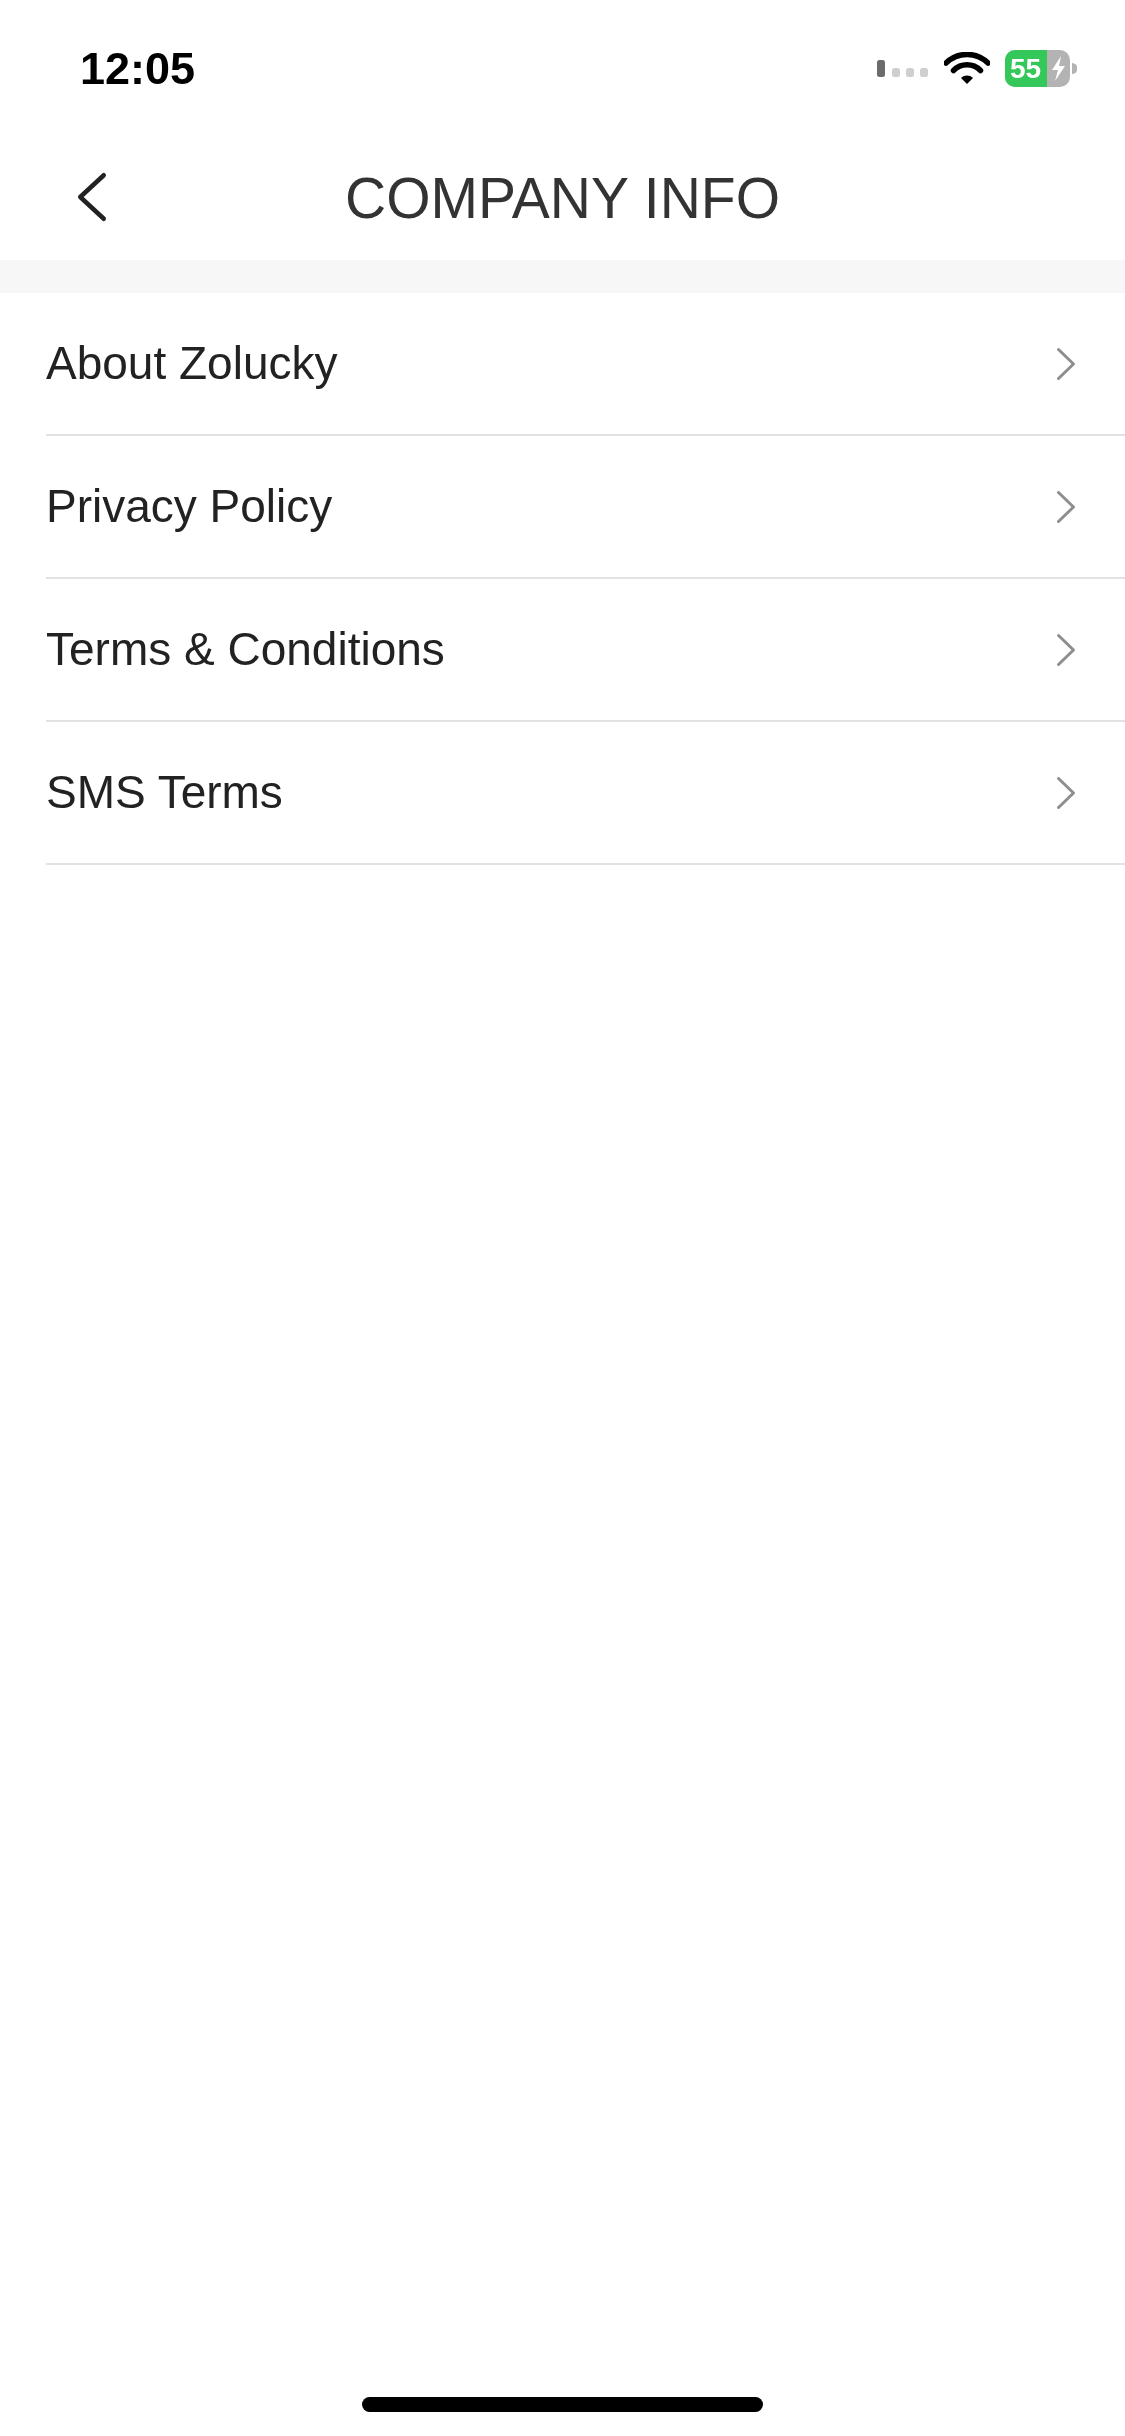 Image resolution: width=1125 pixels, height=2436 pixels. Describe the element at coordinates (562, 198) in the screenshot. I see `page-title: COMPANY INFO` at that location.